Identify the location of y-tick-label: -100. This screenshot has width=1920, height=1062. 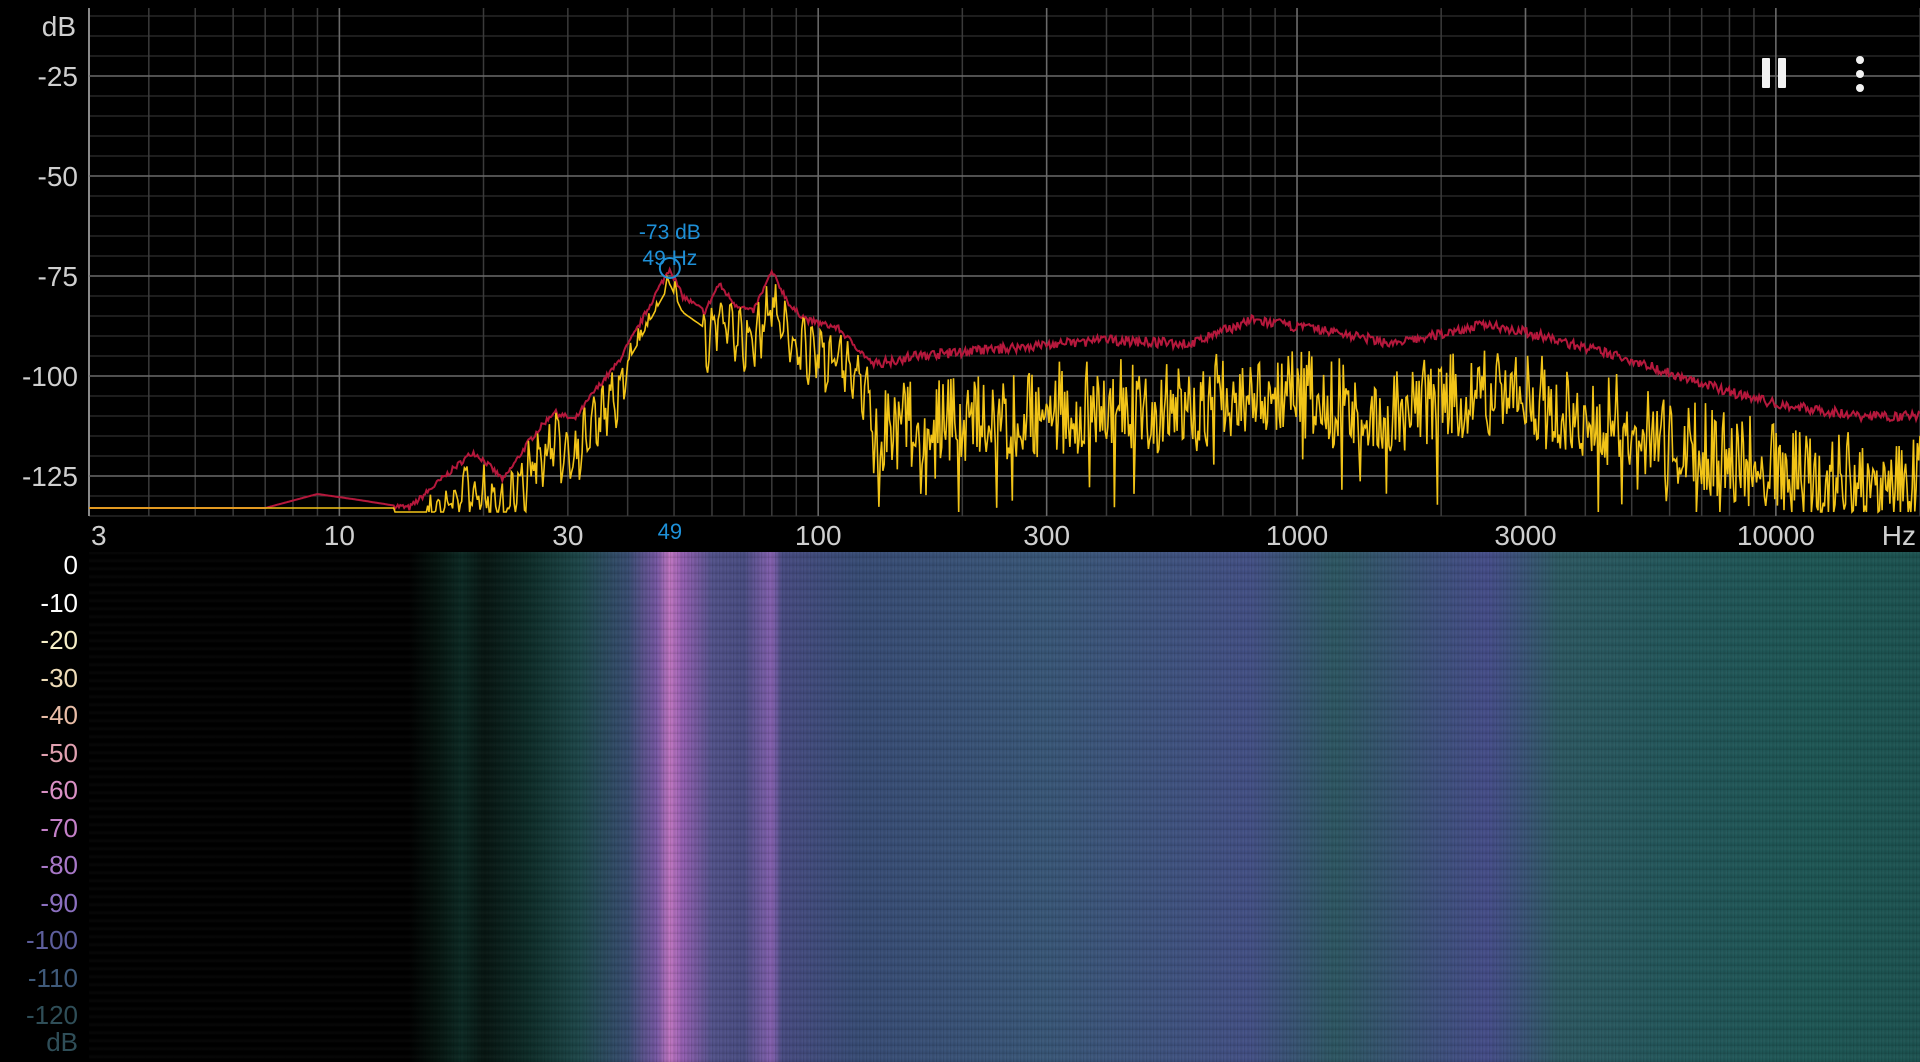
(50, 376).